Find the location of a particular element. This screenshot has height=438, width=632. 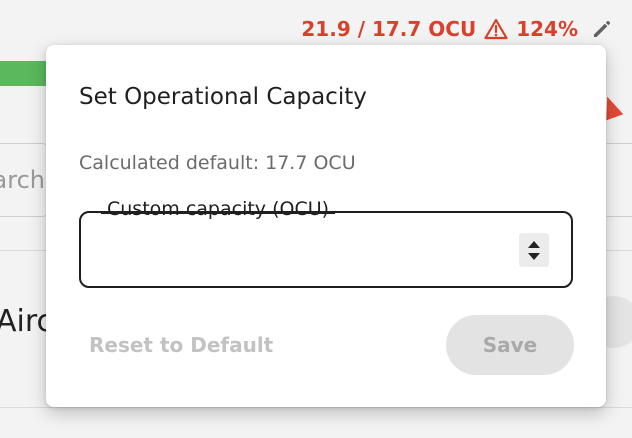

dialog-title: Set Operational Capacity is located at coordinates (223, 97).